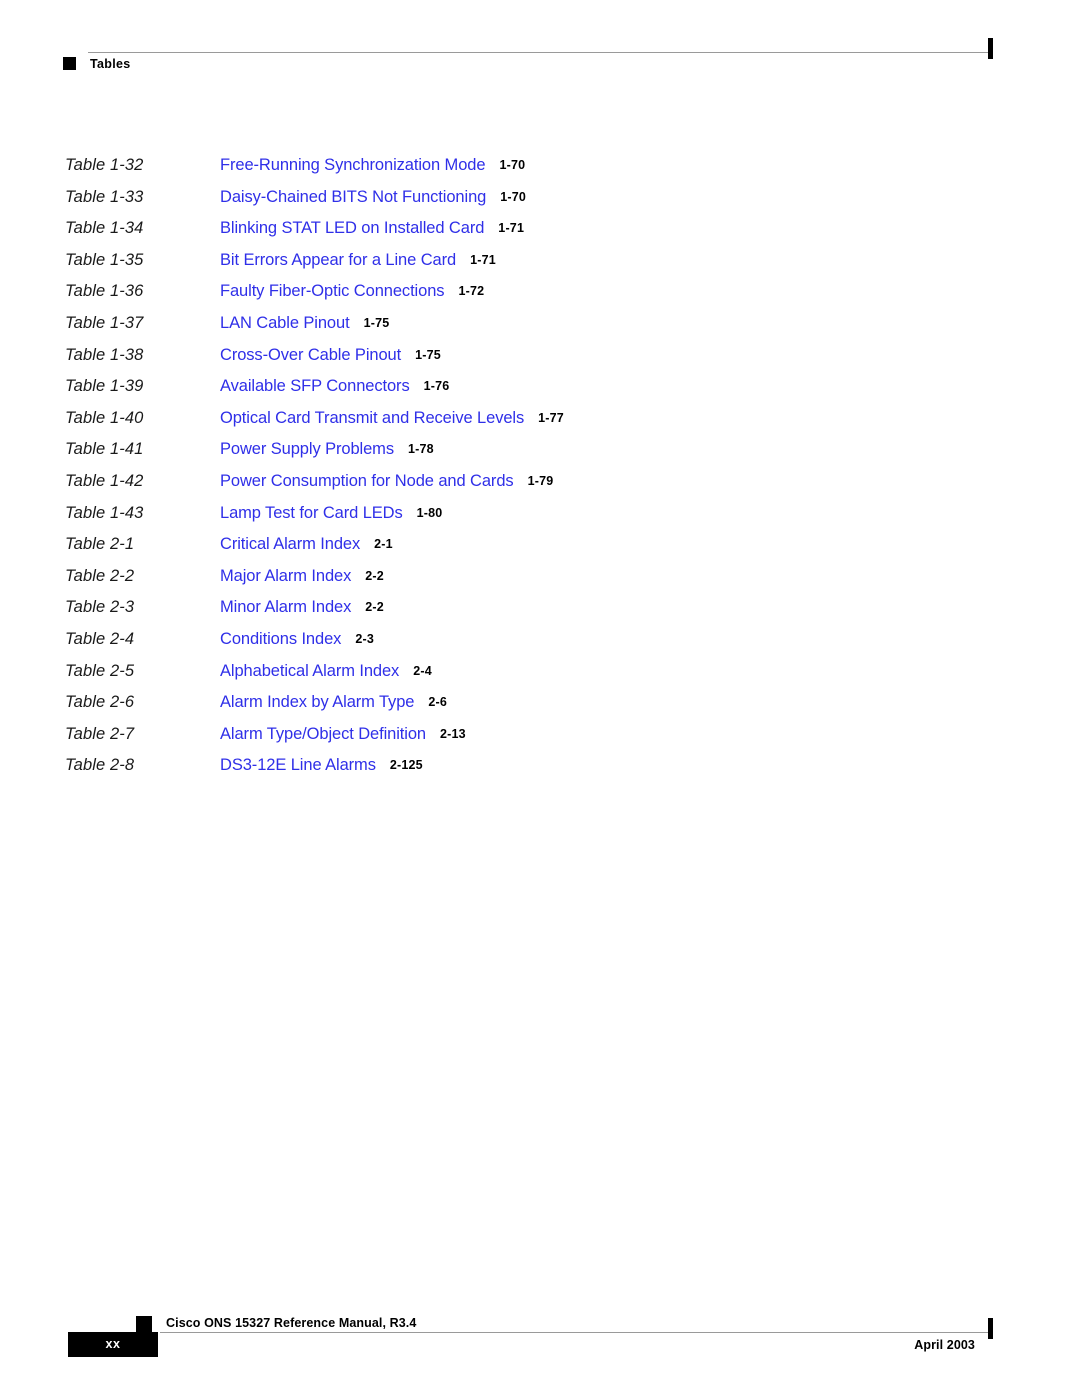  What do you see at coordinates (471, 291) in the screenshot?
I see `table-page-number: 1-72` at bounding box center [471, 291].